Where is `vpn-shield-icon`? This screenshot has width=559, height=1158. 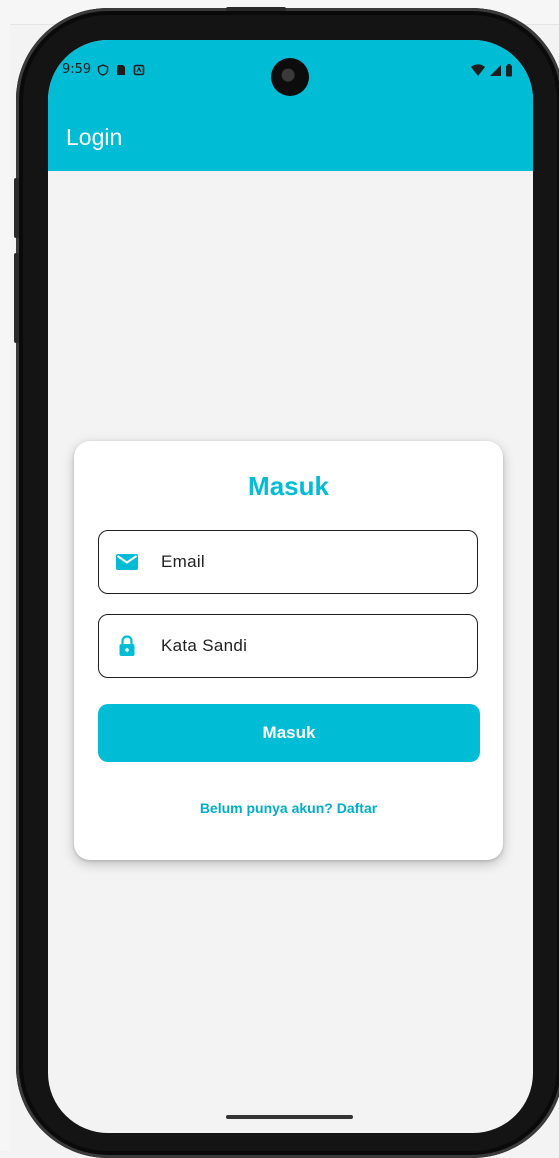
vpn-shield-icon is located at coordinates (103, 69).